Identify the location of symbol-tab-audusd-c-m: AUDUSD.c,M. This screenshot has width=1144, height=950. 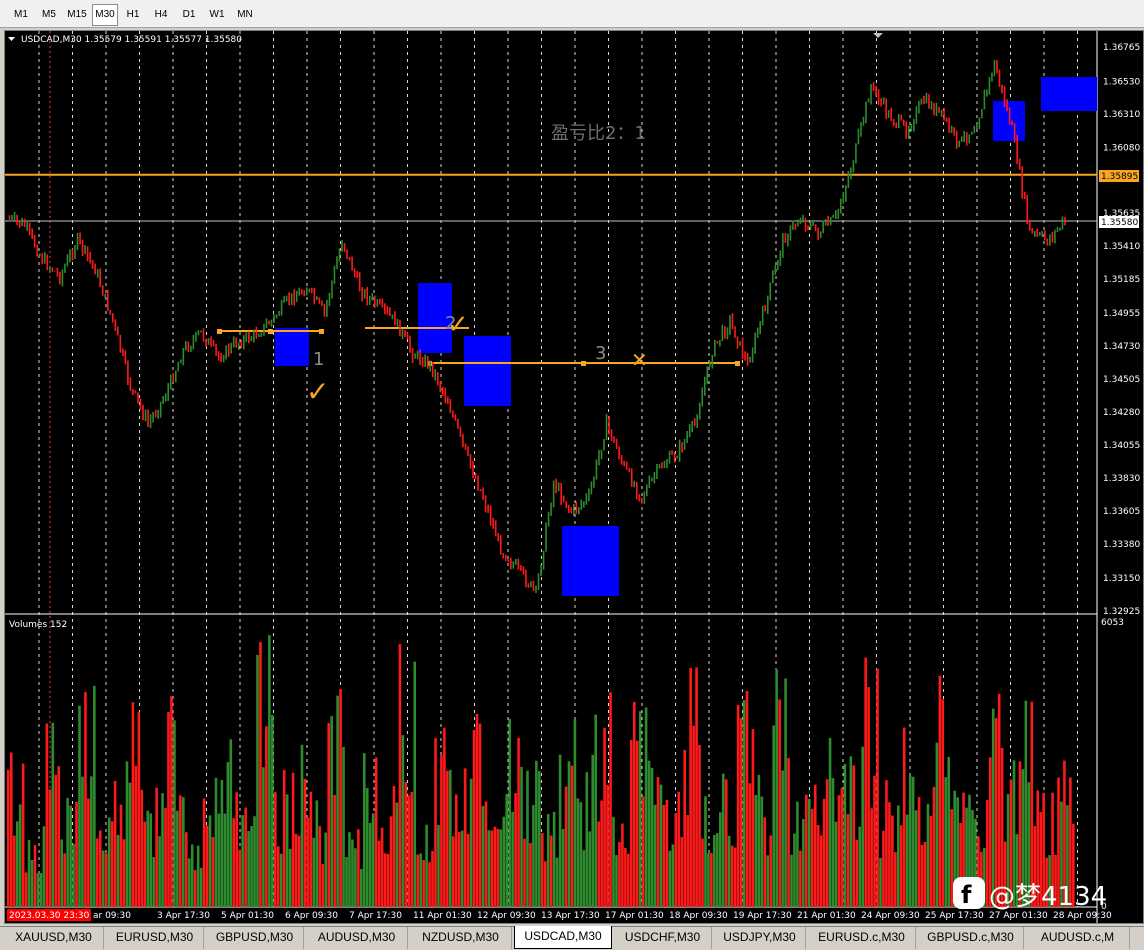
(1078, 938).